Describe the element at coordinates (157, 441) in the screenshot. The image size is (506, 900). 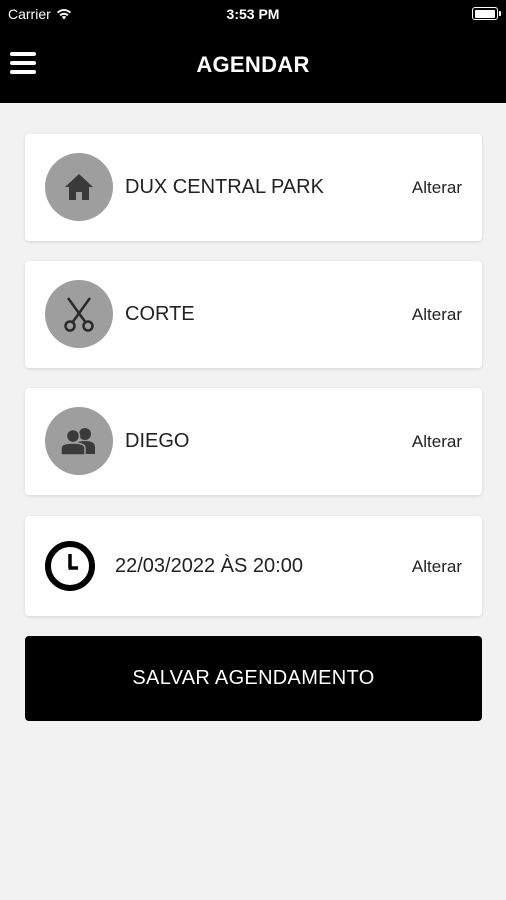
I see `professional-label: DIEGO` at that location.